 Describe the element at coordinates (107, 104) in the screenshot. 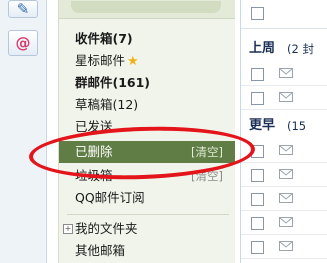

I see `folder-drafts-label: 草稿箱(12)` at that location.